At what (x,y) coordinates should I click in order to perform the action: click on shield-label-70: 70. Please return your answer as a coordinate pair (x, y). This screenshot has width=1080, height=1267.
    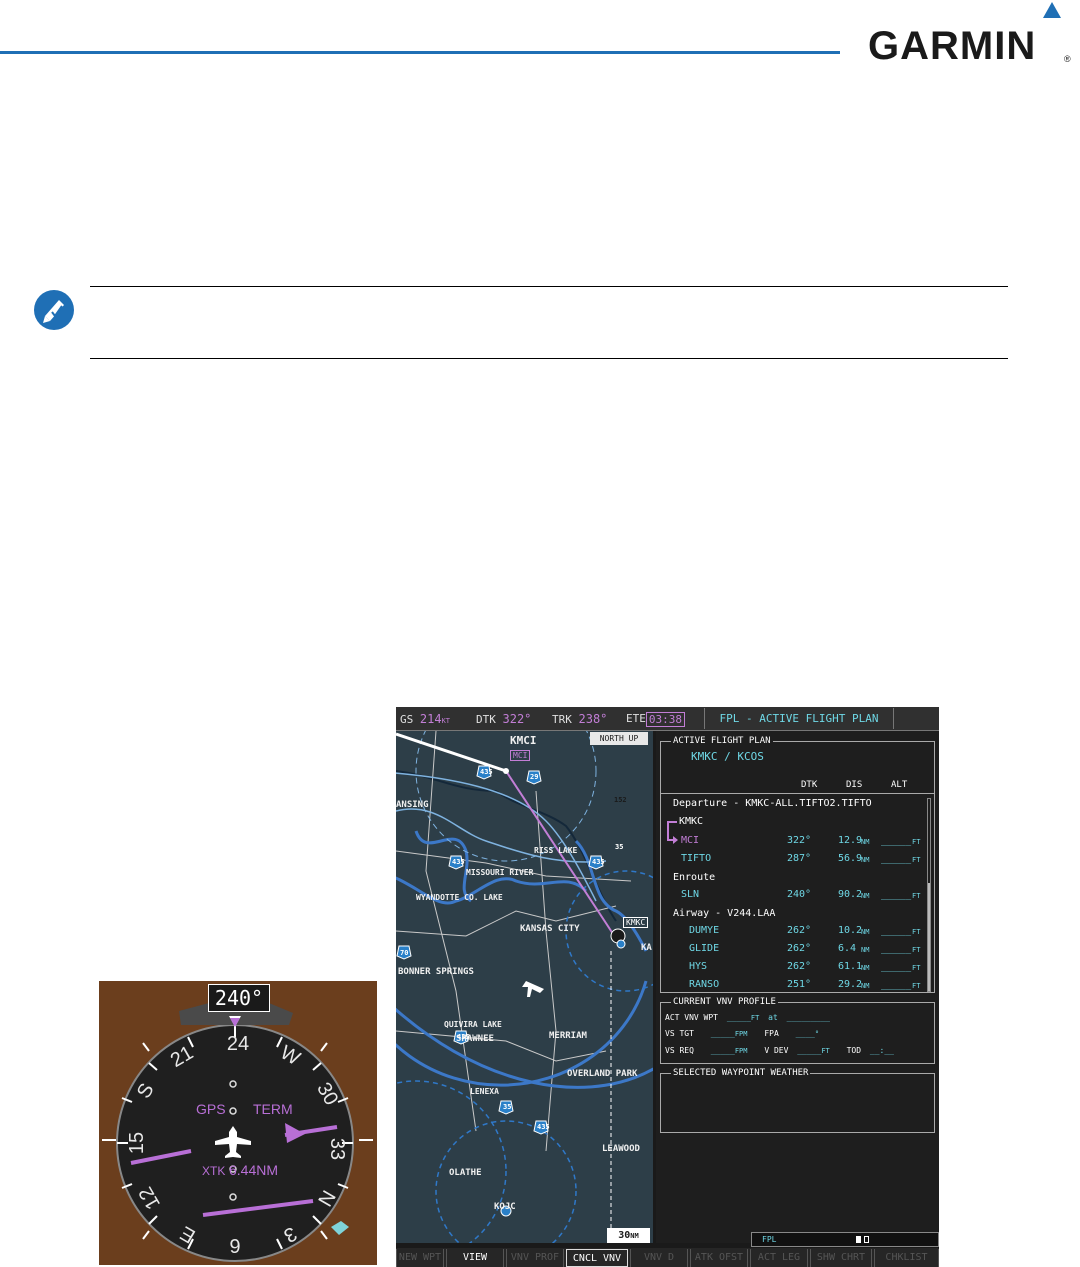
    Looking at the image, I should click on (404, 953).